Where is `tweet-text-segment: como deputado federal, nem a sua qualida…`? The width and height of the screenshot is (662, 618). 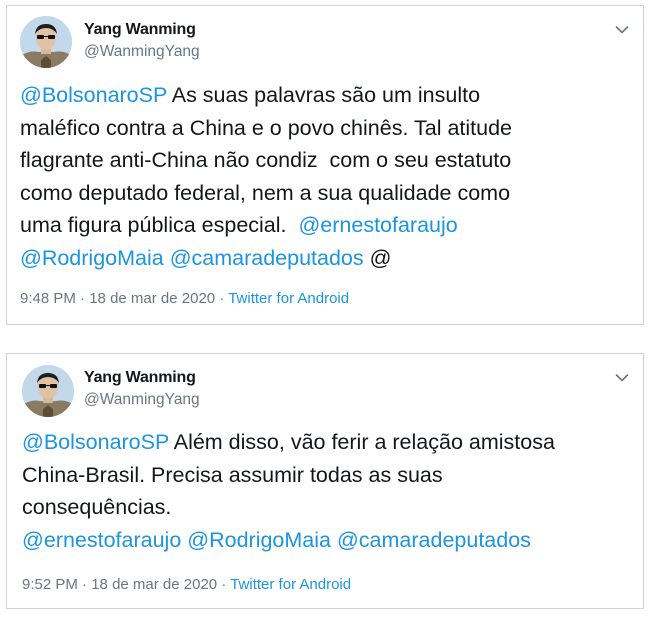
tweet-text-segment: como deputado federal, nem a sua qualida… is located at coordinates (265, 192).